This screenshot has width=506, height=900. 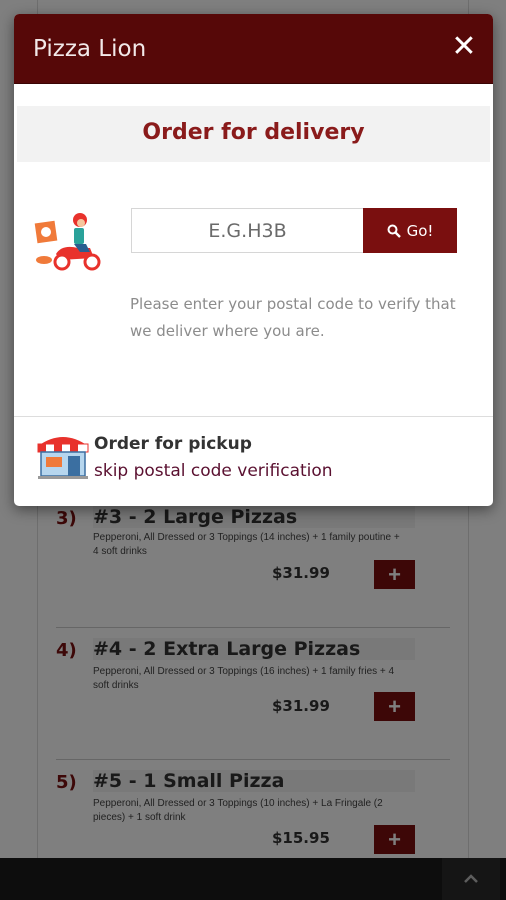 What do you see at coordinates (63, 458) in the screenshot?
I see `store-icon` at bounding box center [63, 458].